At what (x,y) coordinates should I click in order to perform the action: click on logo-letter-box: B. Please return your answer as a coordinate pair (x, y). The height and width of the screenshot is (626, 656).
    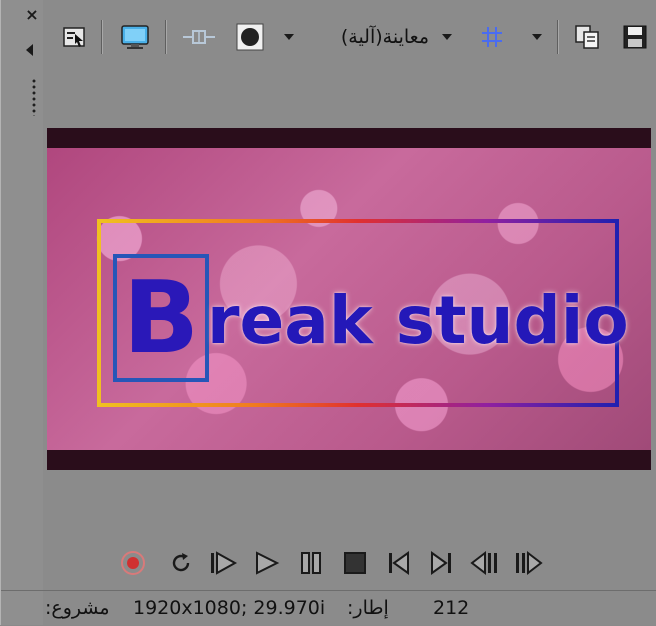
    Looking at the image, I should click on (161, 318).